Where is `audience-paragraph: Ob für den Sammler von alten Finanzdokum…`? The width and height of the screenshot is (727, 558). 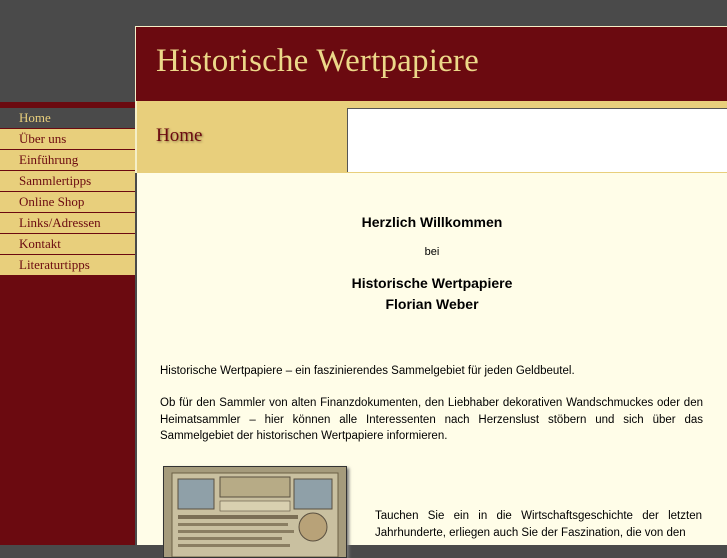
audience-paragraph: Ob für den Sammler von alten Finanzdokum… is located at coordinates (431, 419).